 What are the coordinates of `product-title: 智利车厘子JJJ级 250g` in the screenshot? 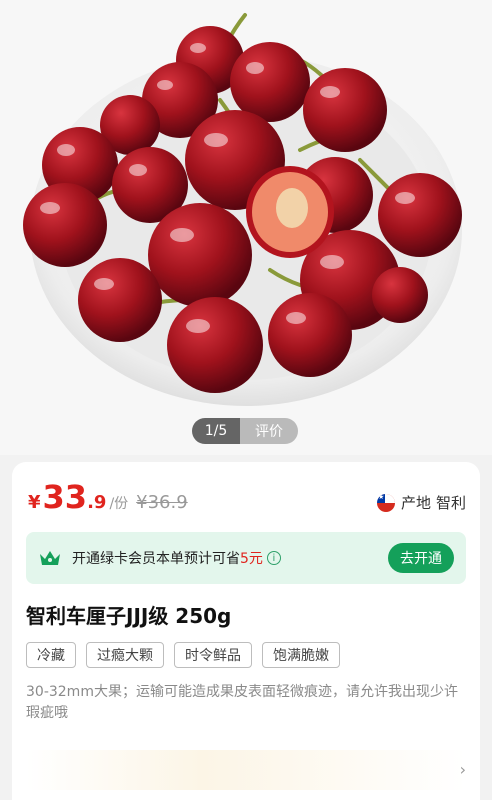 It's located at (129, 616).